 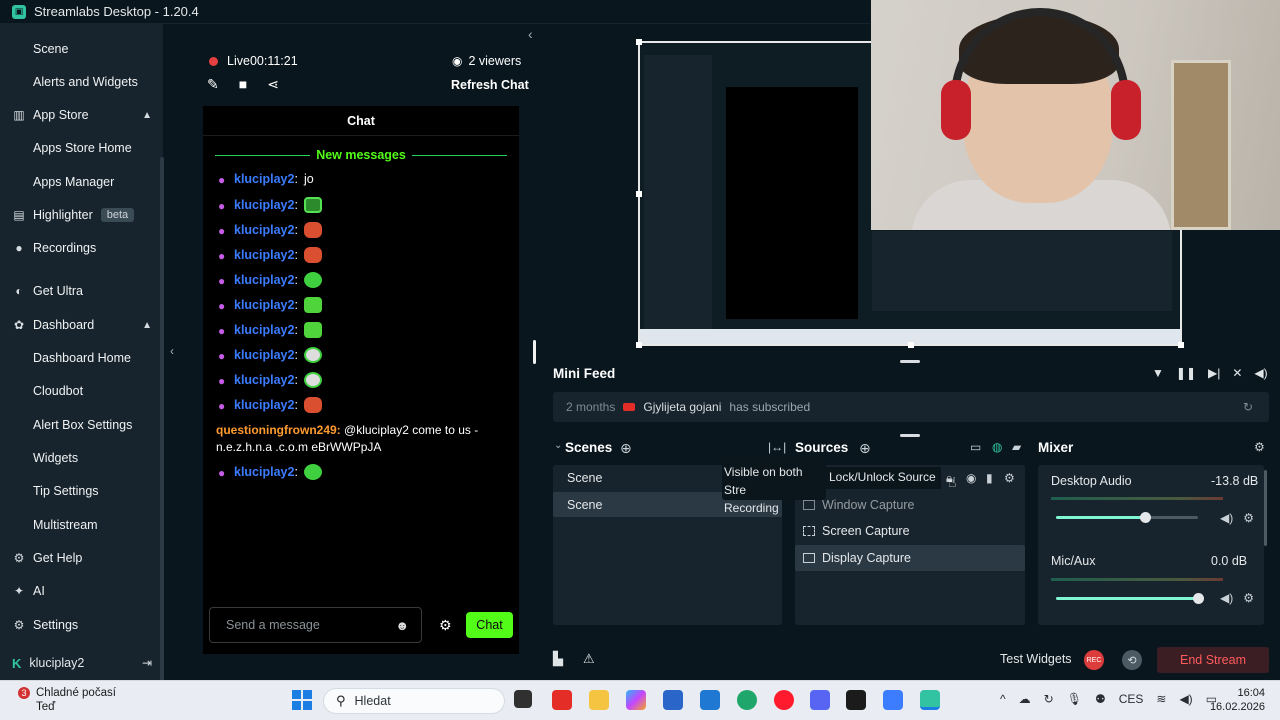 What do you see at coordinates (562, 700) in the screenshot?
I see `youtube-app-icon` at bounding box center [562, 700].